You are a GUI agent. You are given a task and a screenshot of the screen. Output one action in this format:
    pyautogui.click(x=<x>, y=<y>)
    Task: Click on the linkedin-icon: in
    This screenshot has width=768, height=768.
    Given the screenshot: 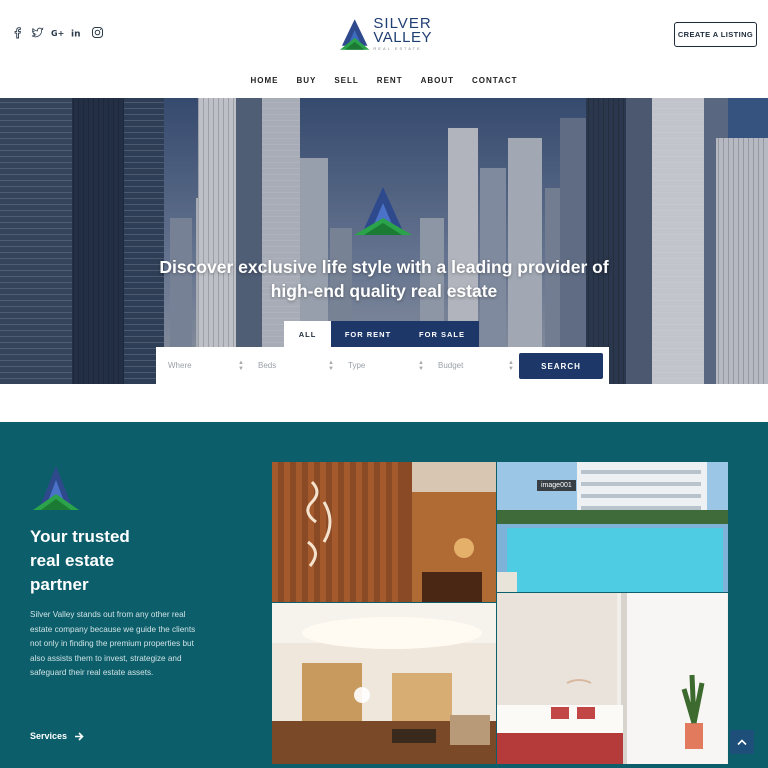 What is the action you would take?
    pyautogui.click(x=77, y=33)
    